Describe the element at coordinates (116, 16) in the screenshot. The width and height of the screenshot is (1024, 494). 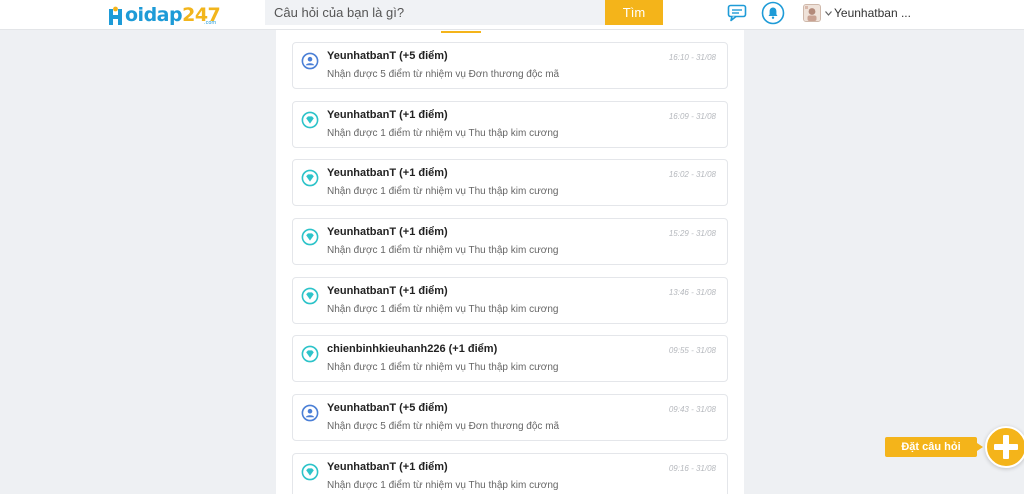
I see `logo-mark-icon` at that location.